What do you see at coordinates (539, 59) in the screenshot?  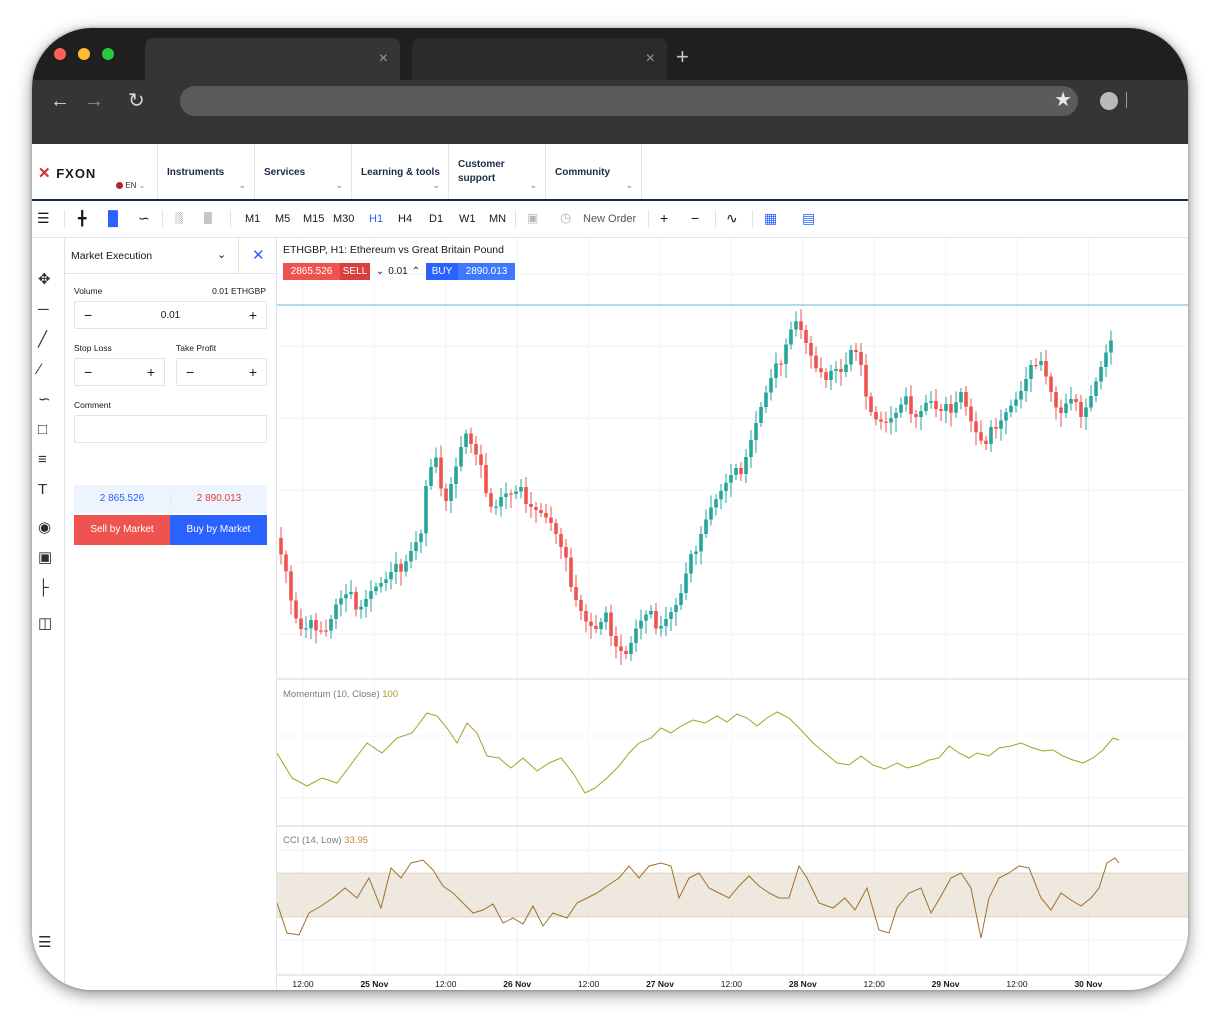 I see `browser-tab: ×` at bounding box center [539, 59].